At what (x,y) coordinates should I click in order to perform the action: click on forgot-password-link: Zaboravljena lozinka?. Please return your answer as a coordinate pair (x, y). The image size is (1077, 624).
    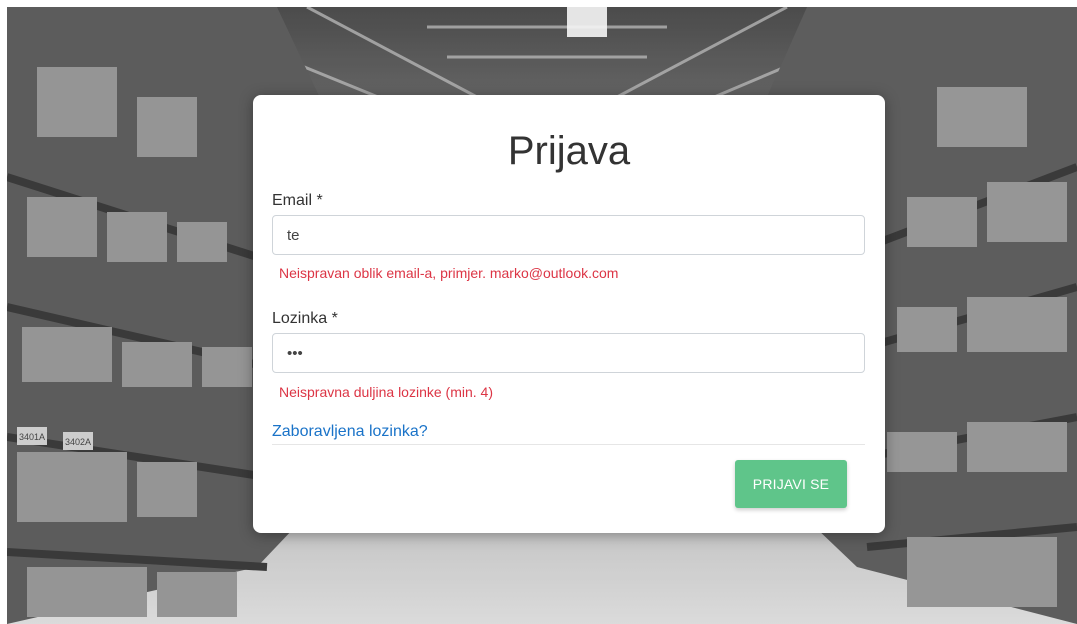
    Looking at the image, I should click on (350, 432).